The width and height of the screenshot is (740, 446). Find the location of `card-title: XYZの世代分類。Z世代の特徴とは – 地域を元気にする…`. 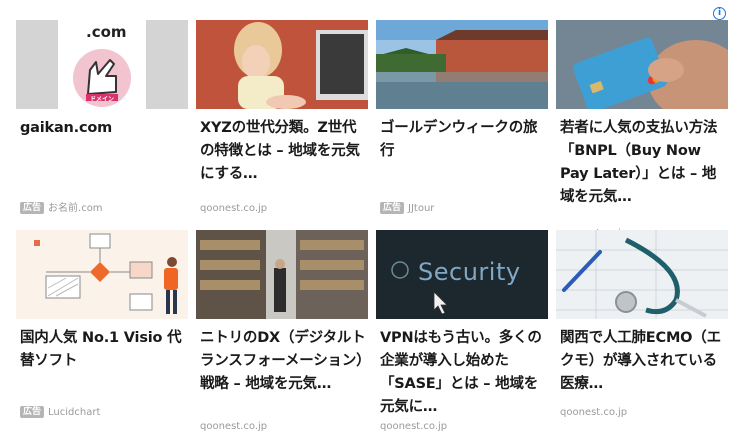

card-title: XYZの世代分類。Z世代の特徴とは – 地域を元気にする… is located at coordinates (284, 151).